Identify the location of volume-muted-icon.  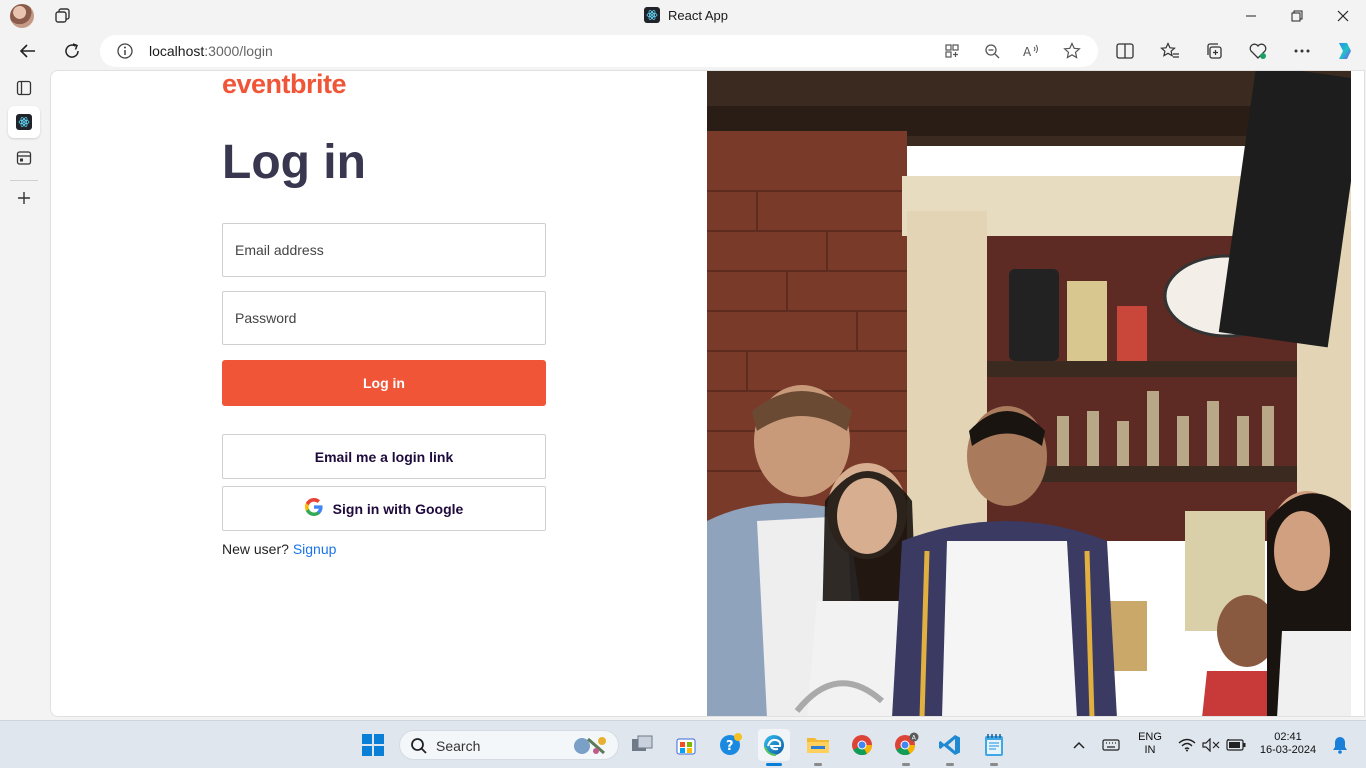
(1211, 745).